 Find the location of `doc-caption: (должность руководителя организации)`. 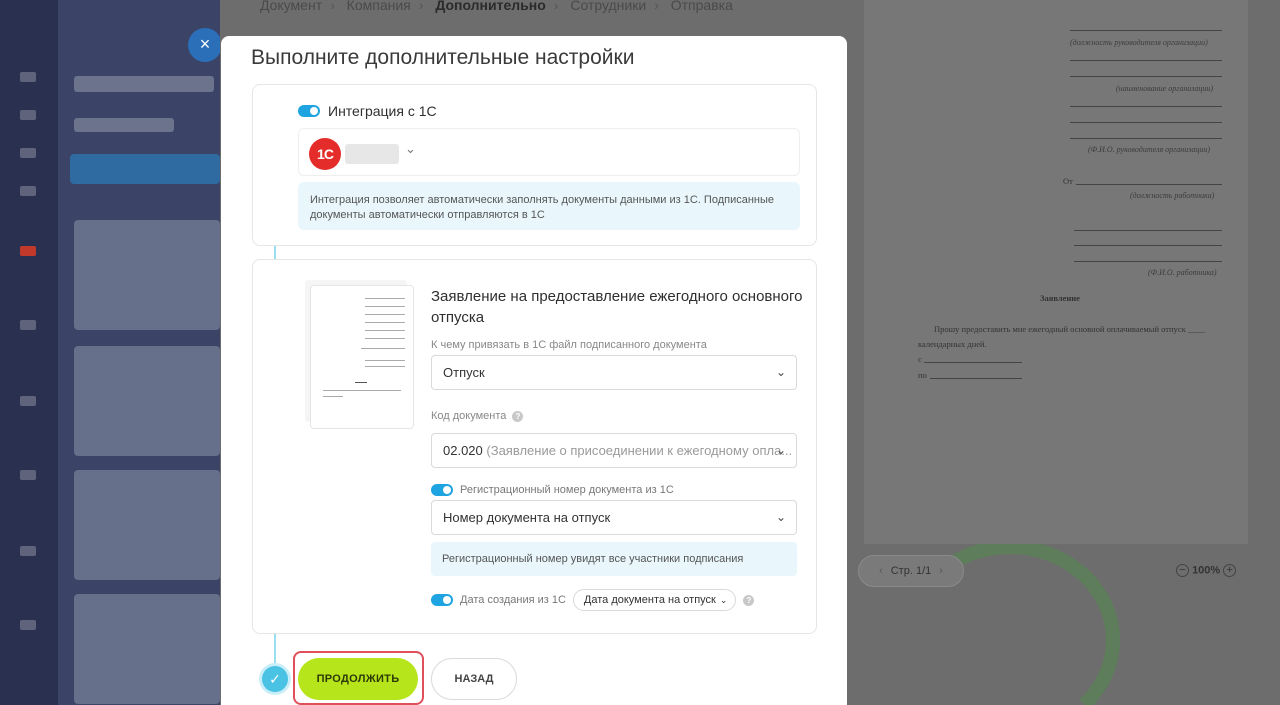

doc-caption: (должность руководителя организации) is located at coordinates (1139, 42).